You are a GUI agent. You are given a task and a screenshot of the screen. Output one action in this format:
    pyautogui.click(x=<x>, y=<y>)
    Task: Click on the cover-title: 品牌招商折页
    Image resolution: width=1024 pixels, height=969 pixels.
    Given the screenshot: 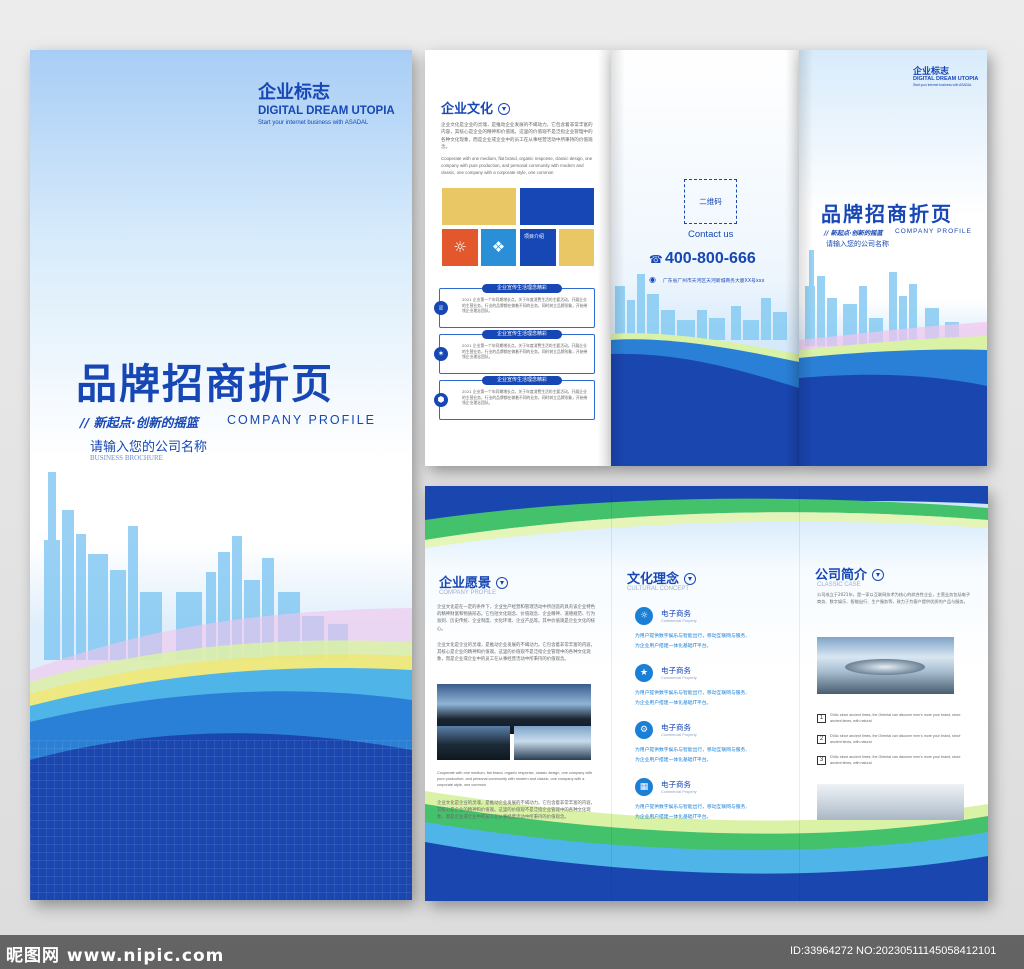 What is the action you would take?
    pyautogui.click(x=205, y=384)
    